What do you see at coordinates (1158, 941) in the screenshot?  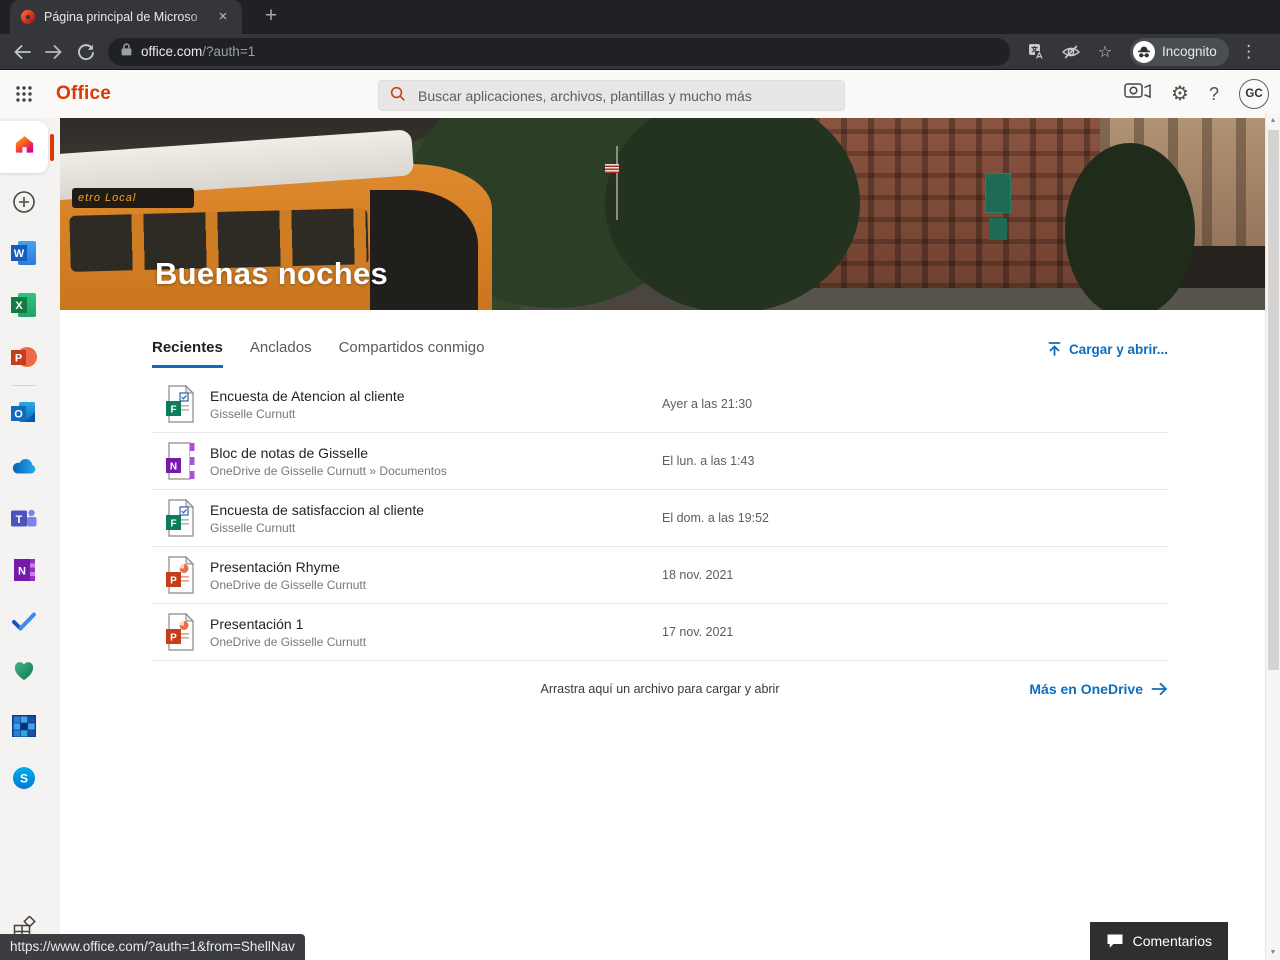 I see `feedback-button: Comentarios` at bounding box center [1158, 941].